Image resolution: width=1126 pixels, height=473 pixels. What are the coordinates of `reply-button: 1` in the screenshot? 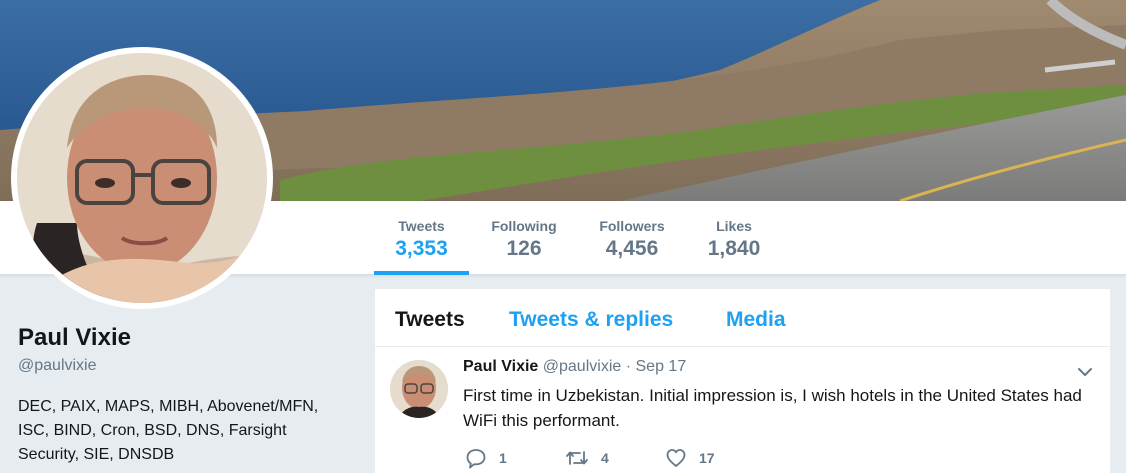 It's located at (486, 458).